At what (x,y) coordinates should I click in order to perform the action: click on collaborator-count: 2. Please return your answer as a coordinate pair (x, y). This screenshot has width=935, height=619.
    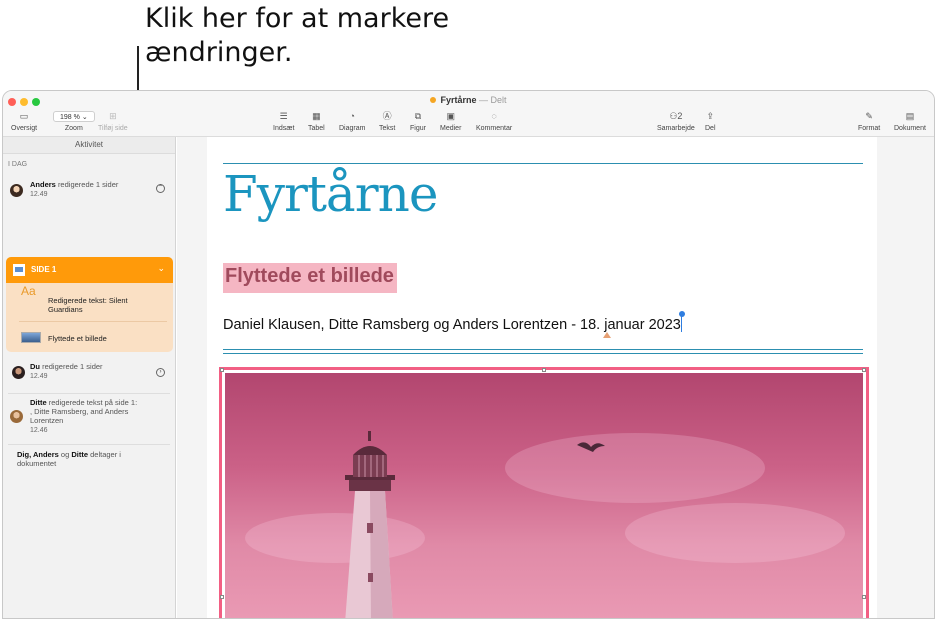
    Looking at the image, I should click on (680, 116).